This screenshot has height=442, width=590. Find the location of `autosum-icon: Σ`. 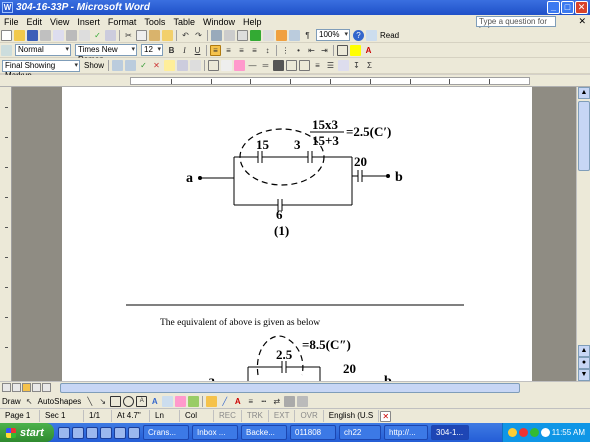

autosum-icon: Σ is located at coordinates (369, 65).